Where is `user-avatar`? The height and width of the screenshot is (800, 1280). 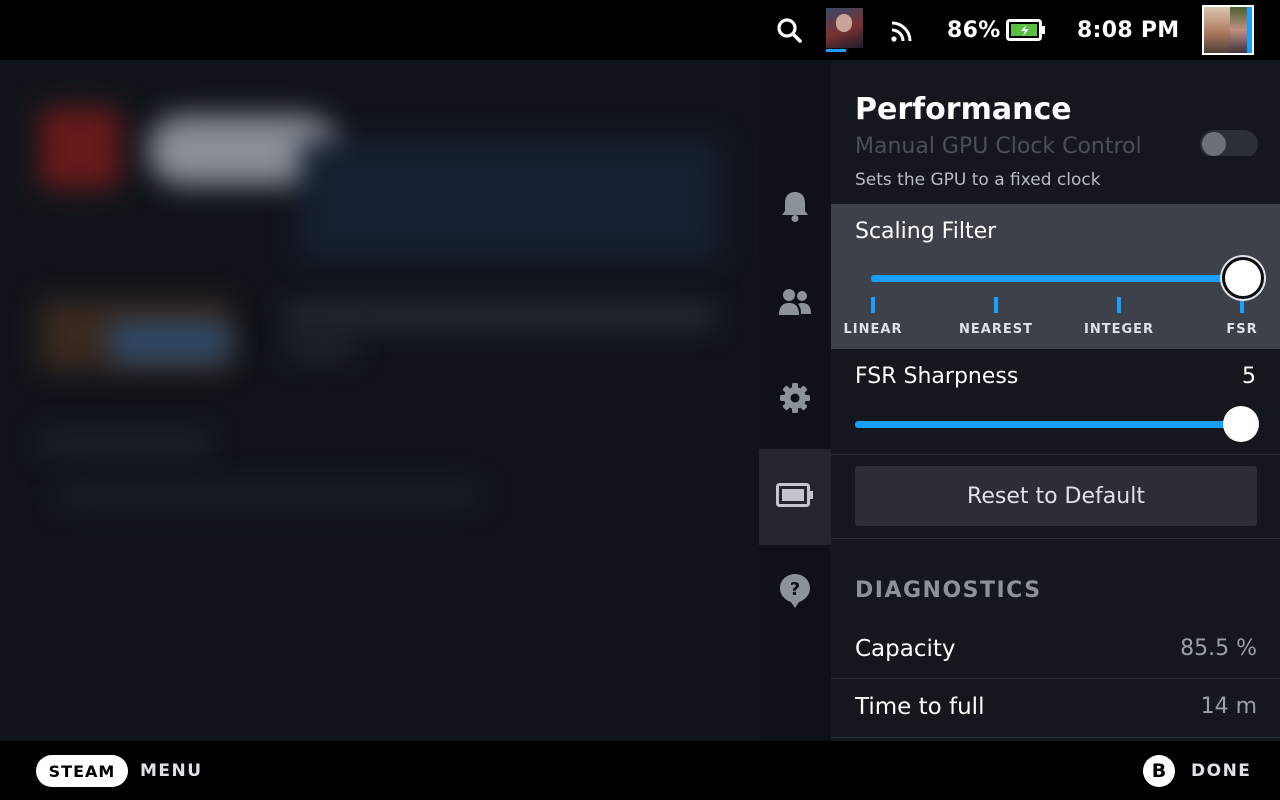
user-avatar is located at coordinates (1228, 30).